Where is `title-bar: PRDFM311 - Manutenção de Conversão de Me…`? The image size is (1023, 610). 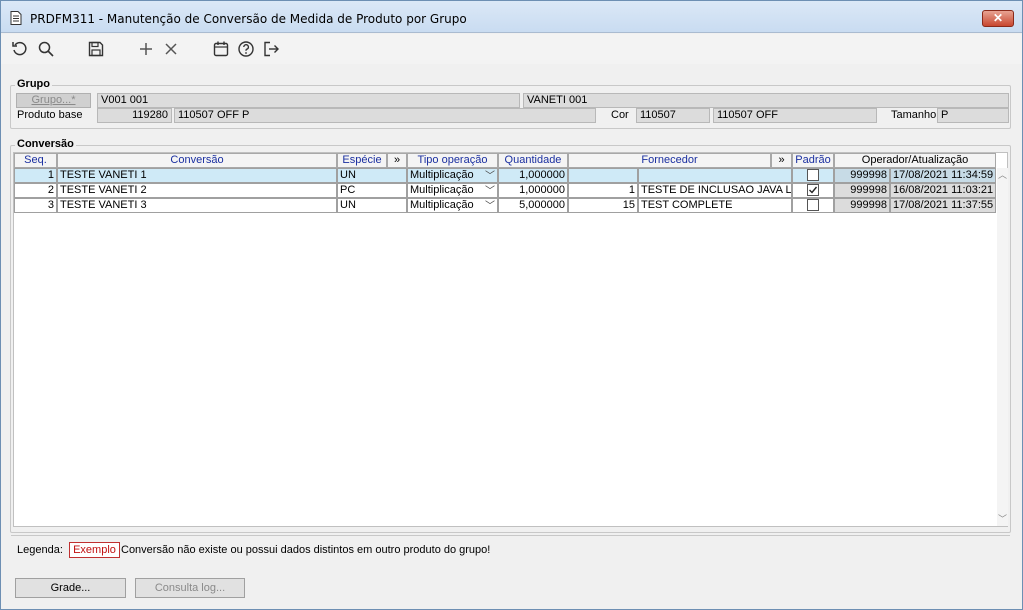
title-bar: PRDFM311 - Manutenção de Conversão de Me… is located at coordinates (511, 17).